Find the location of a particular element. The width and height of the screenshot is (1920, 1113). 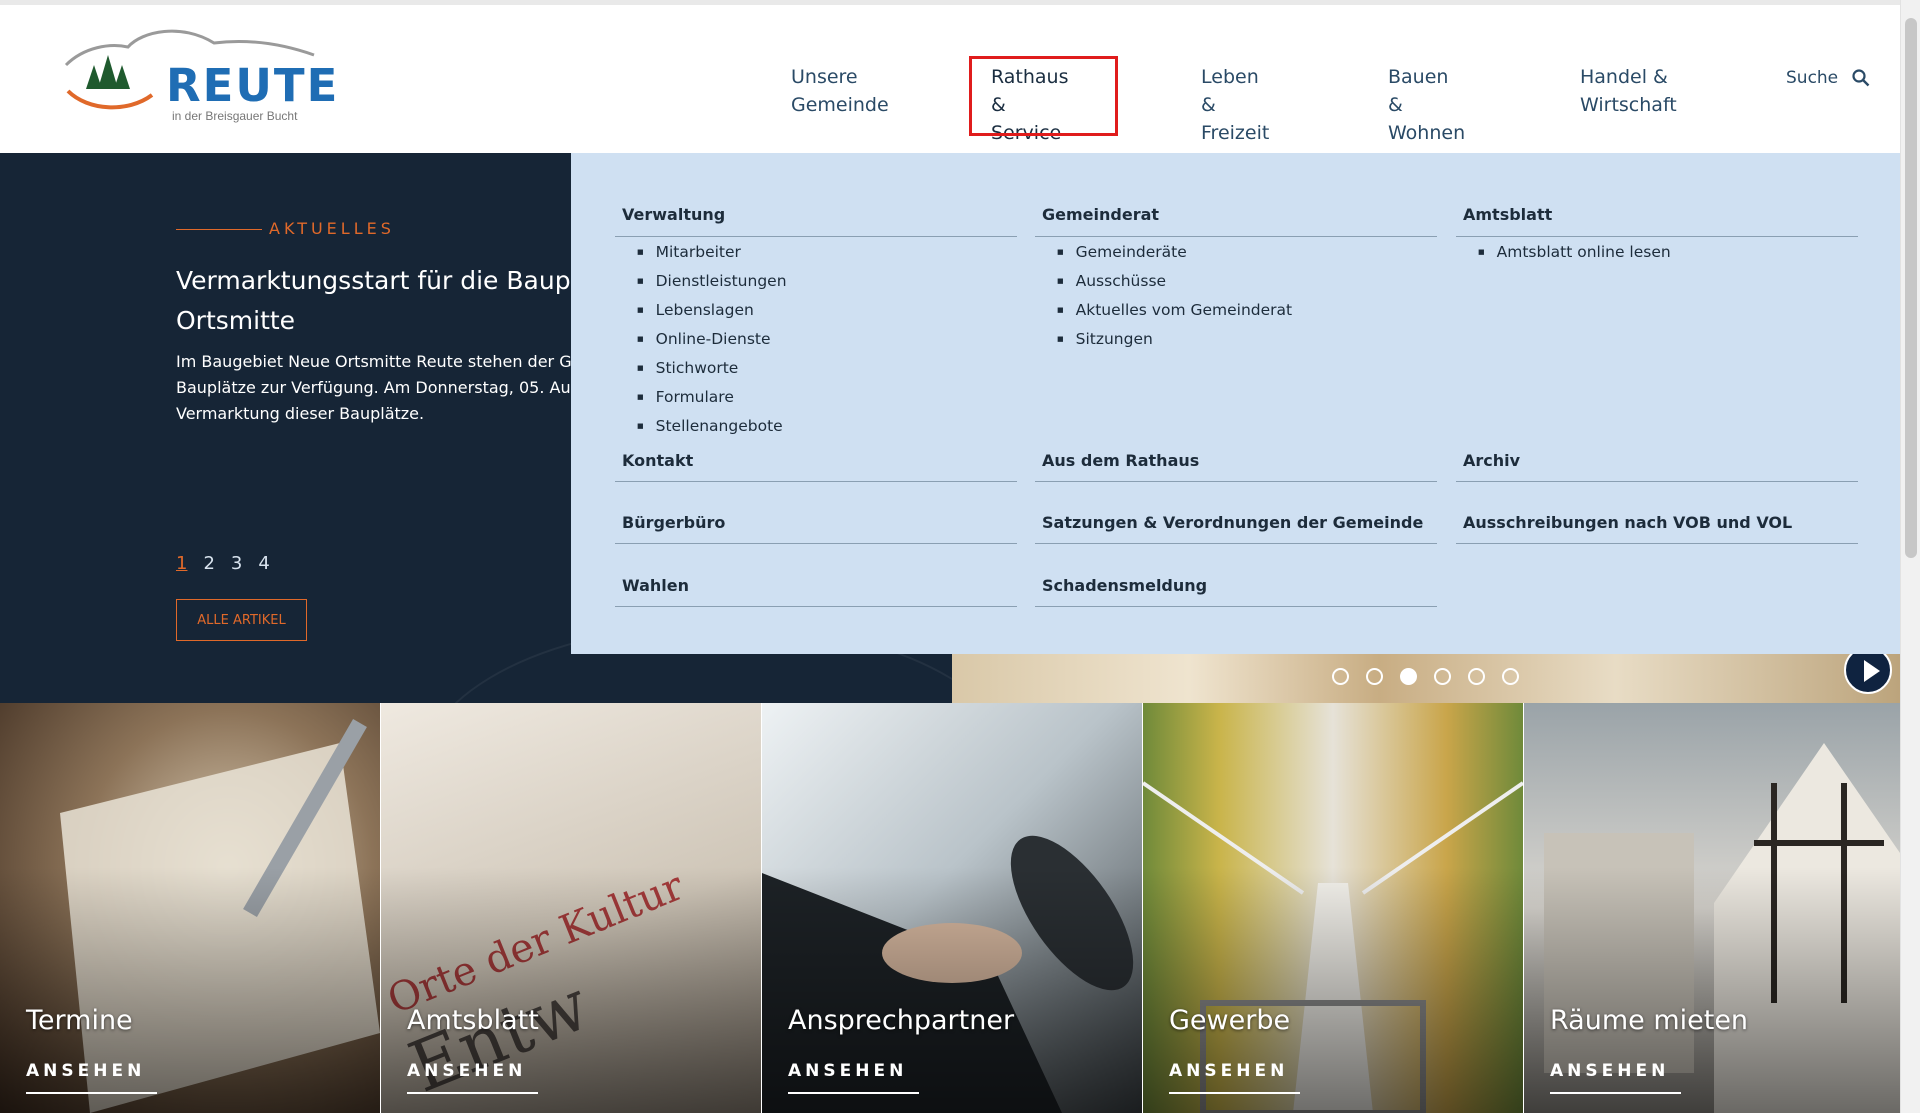

menu-link: Ausschüsse is located at coordinates (1247, 282).